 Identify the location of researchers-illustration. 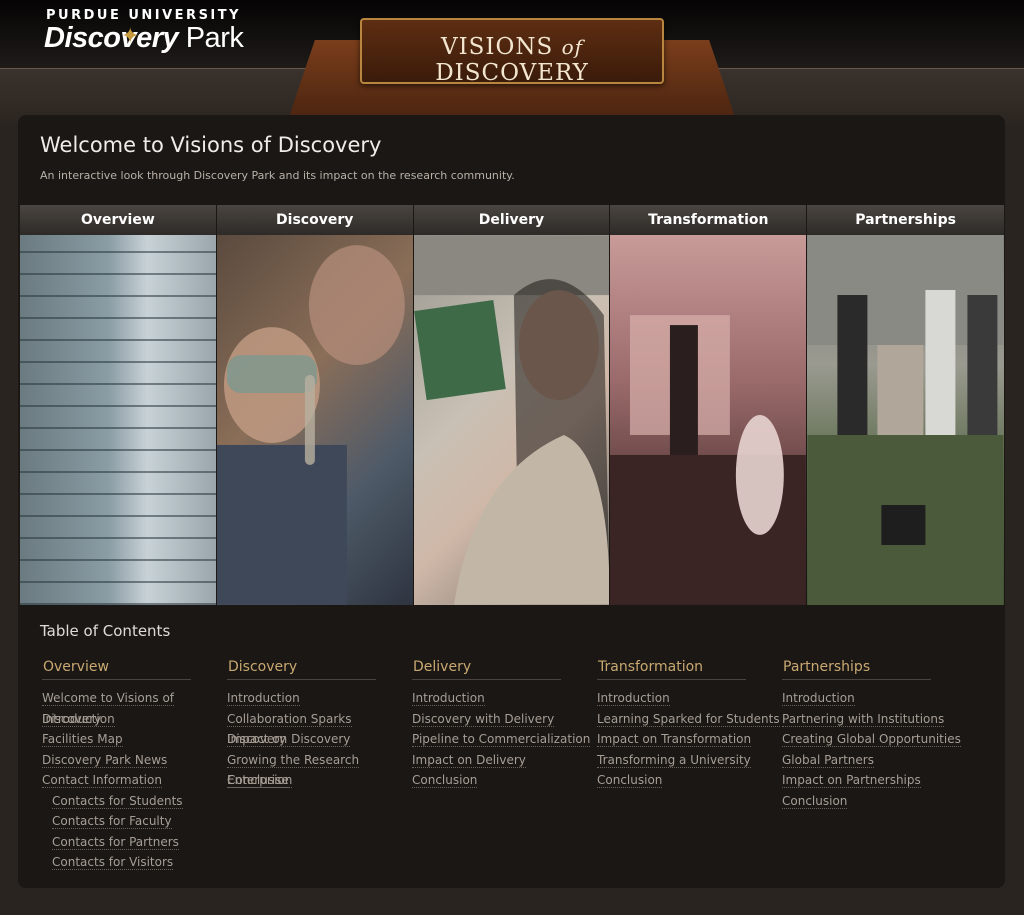
(310, 425).